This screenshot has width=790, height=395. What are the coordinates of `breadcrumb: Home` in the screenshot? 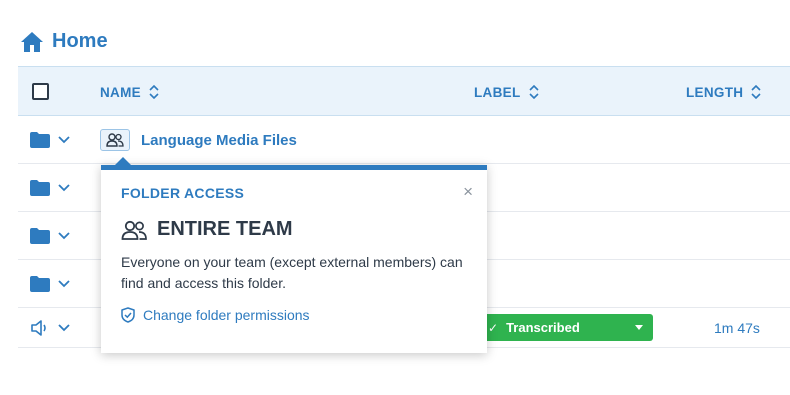 It's located at (64, 41).